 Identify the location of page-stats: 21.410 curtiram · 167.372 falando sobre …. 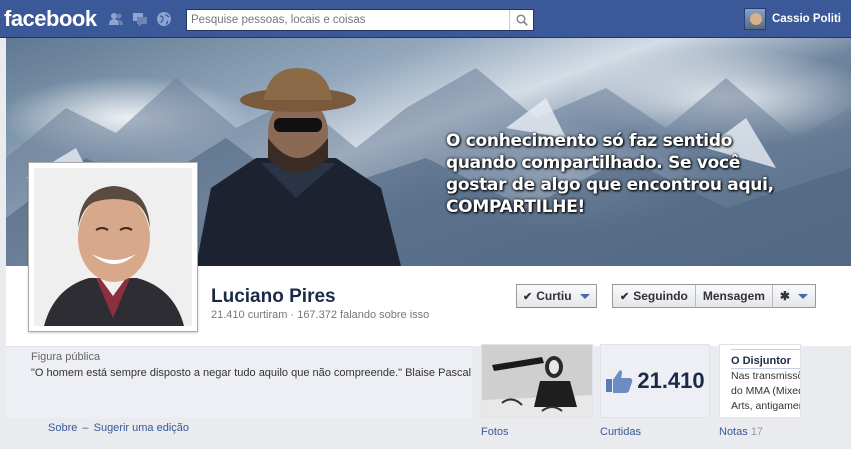
(320, 315).